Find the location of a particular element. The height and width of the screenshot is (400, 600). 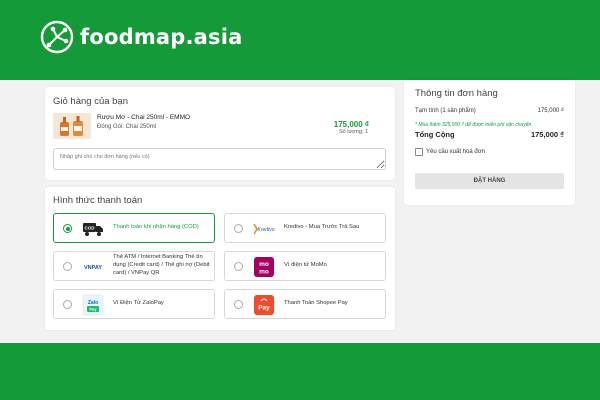

cart-title: Giỏ hàng của bạn is located at coordinates (91, 101).